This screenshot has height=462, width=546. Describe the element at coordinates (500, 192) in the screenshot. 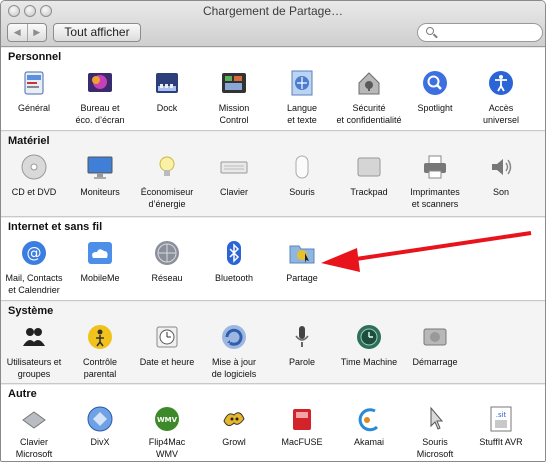

I see `pref-label: Son` at that location.